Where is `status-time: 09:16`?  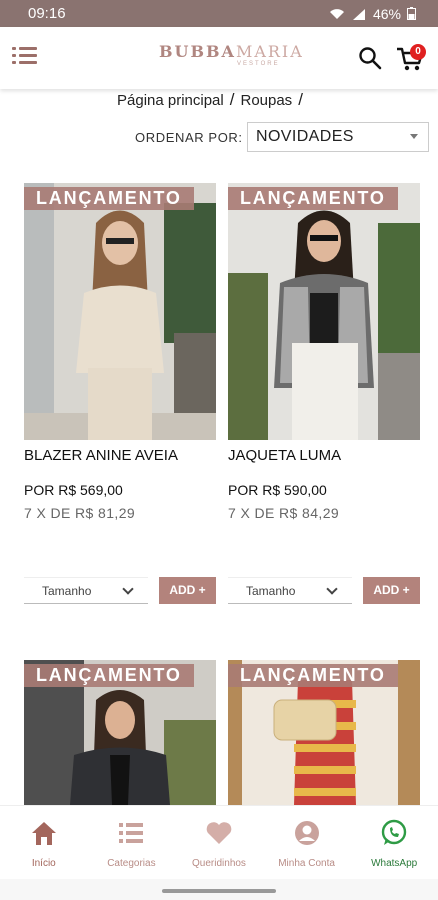
status-time: 09:16 is located at coordinates (47, 13).